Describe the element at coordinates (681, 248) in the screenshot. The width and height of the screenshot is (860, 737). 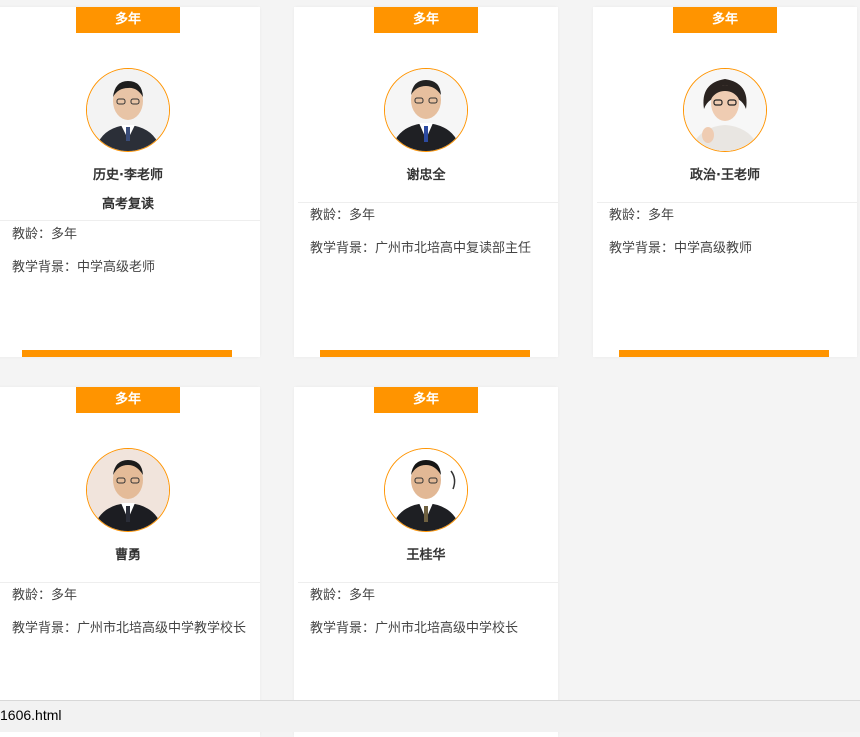
I see `teaching-background: 教学背景：中学高级教师` at that location.